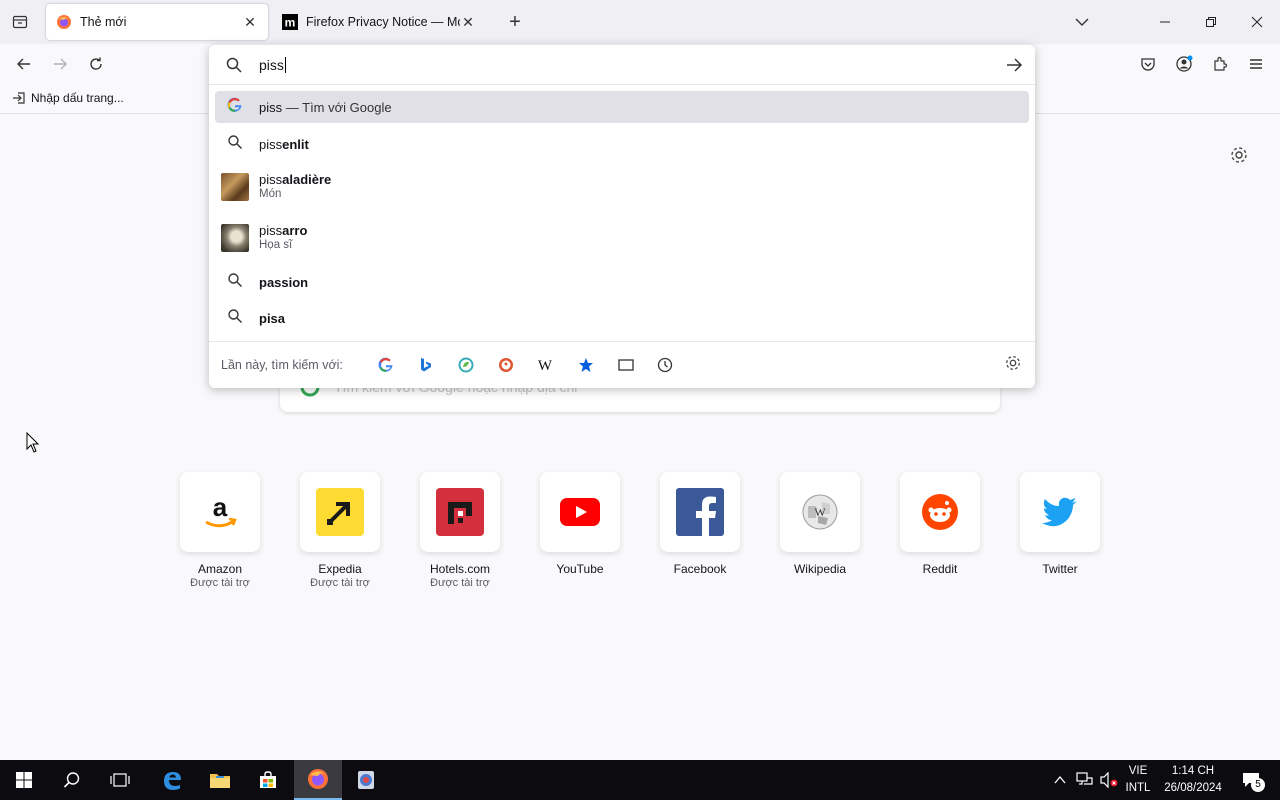 The image size is (1280, 800). What do you see at coordinates (285, 65) in the screenshot?
I see `text-caret` at bounding box center [285, 65].